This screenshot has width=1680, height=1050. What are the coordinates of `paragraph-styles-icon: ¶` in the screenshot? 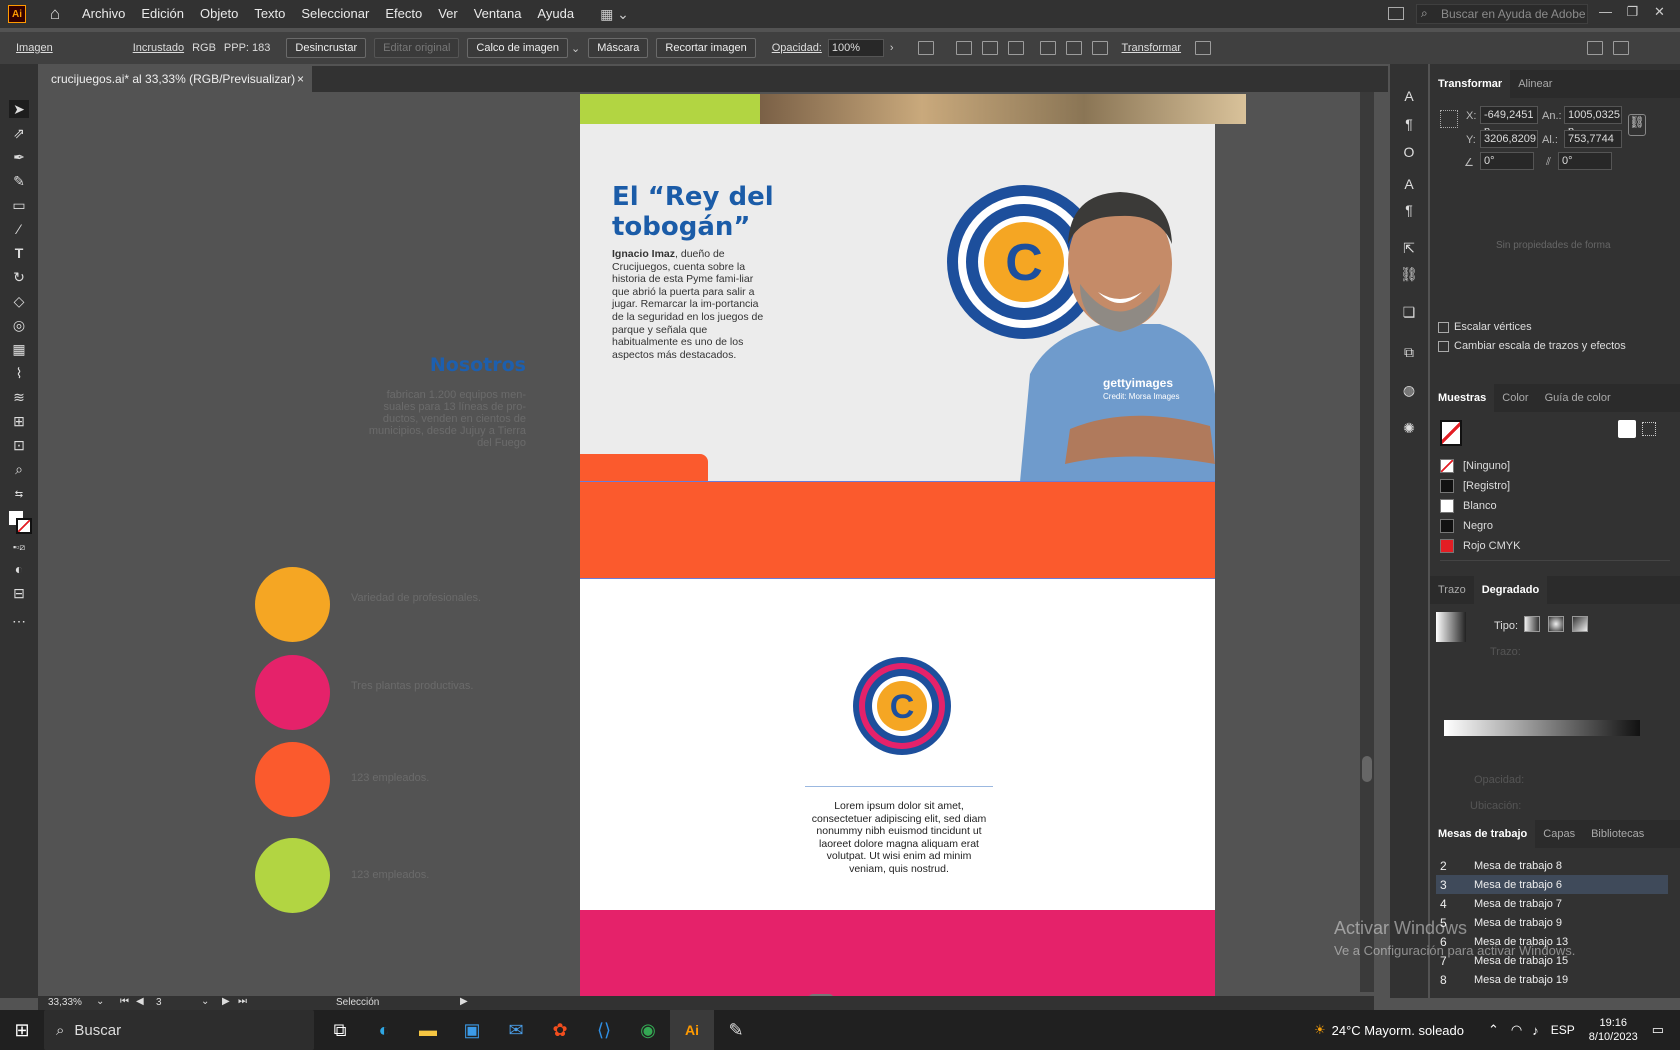 It's located at (1409, 211).